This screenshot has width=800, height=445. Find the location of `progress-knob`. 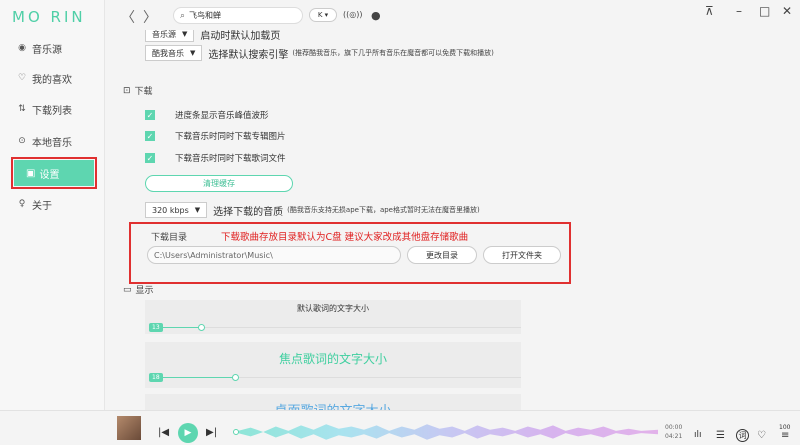

progress-knob is located at coordinates (236, 432).